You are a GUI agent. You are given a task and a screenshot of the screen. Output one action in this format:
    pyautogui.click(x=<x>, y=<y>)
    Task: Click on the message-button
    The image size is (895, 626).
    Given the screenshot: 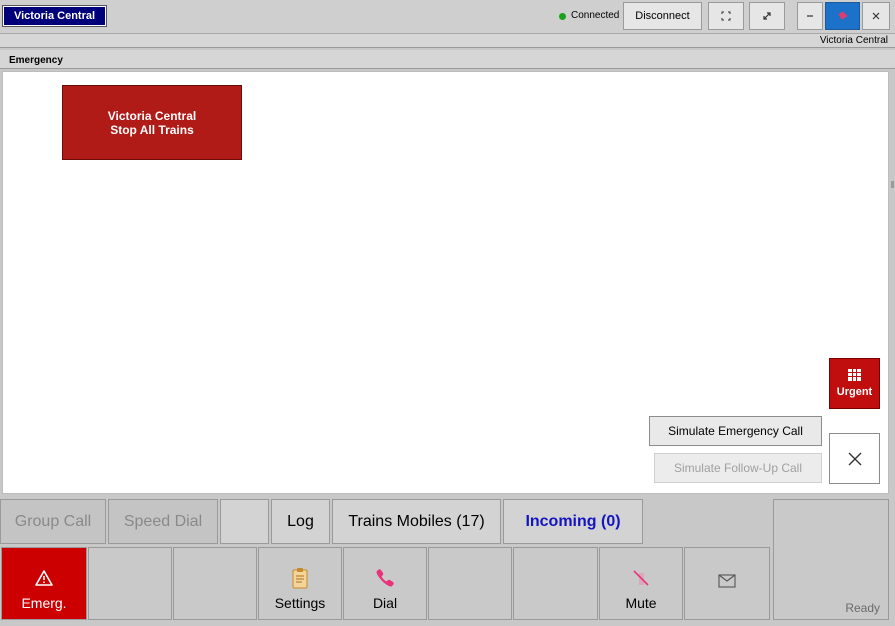 What is the action you would take?
    pyautogui.click(x=727, y=583)
    